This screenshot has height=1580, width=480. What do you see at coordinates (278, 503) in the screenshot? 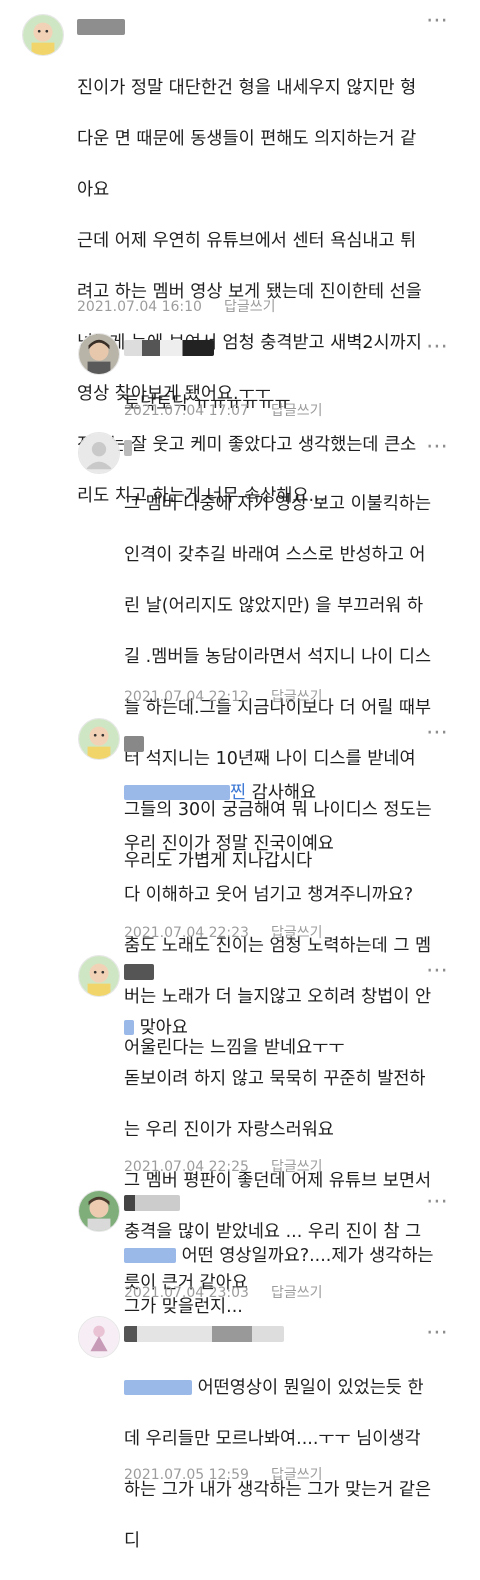
I see `comment-line: 그 멤버 나중에 자기 영상 보고 이불킥하는` at bounding box center [278, 503].